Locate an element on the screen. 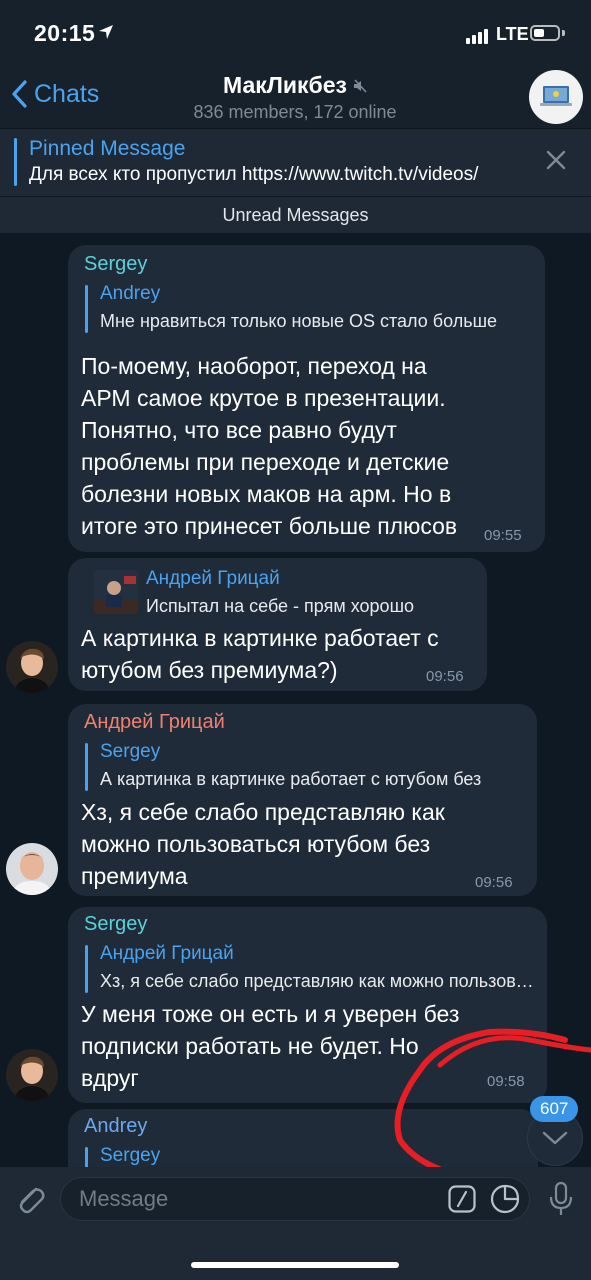  back-button: Chats is located at coordinates (54, 94).